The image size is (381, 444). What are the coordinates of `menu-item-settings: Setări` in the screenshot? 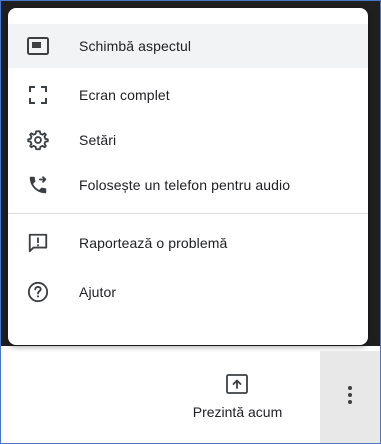 It's located at (188, 140).